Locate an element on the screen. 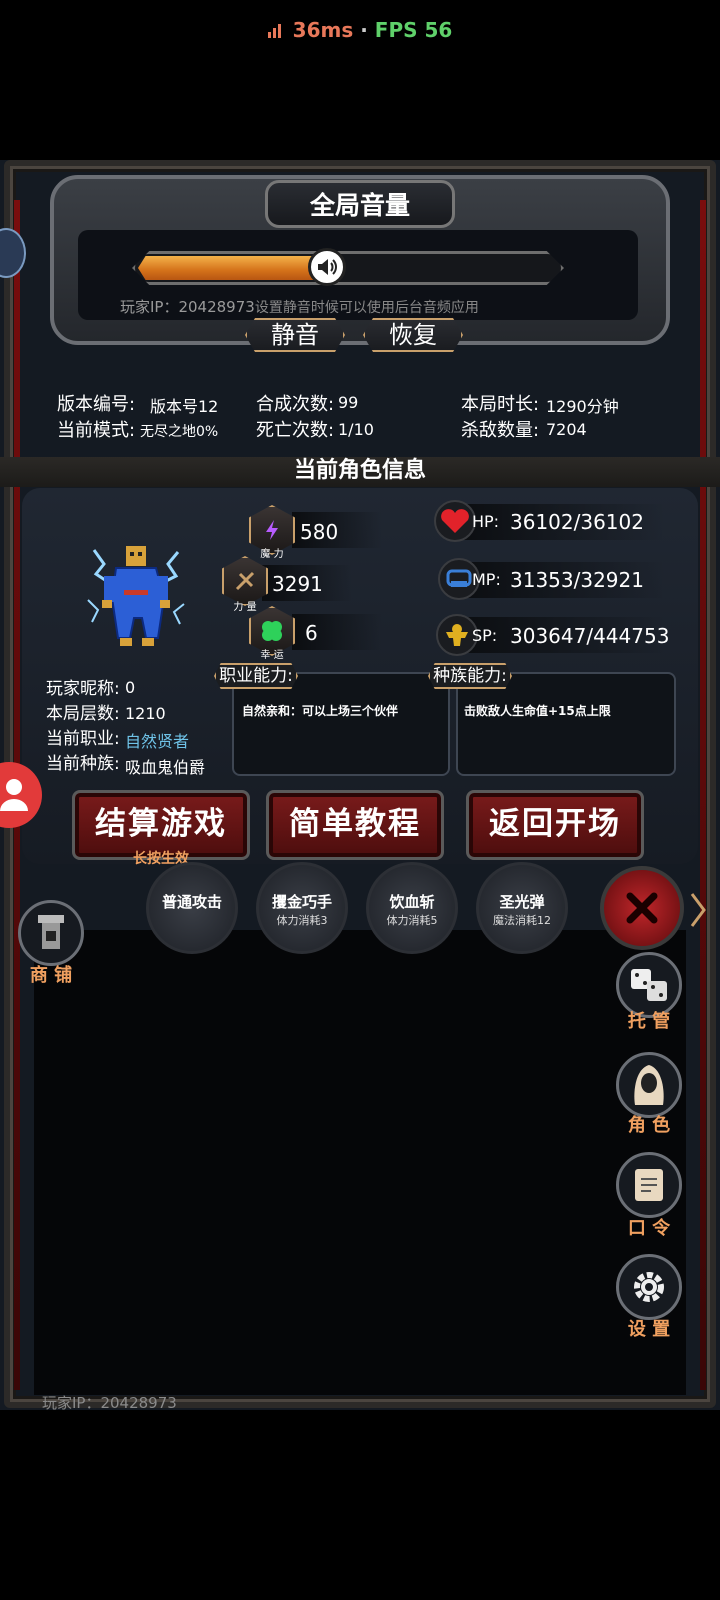 This screenshot has height=1600, width=720. close-icon is located at coordinates (642, 908).